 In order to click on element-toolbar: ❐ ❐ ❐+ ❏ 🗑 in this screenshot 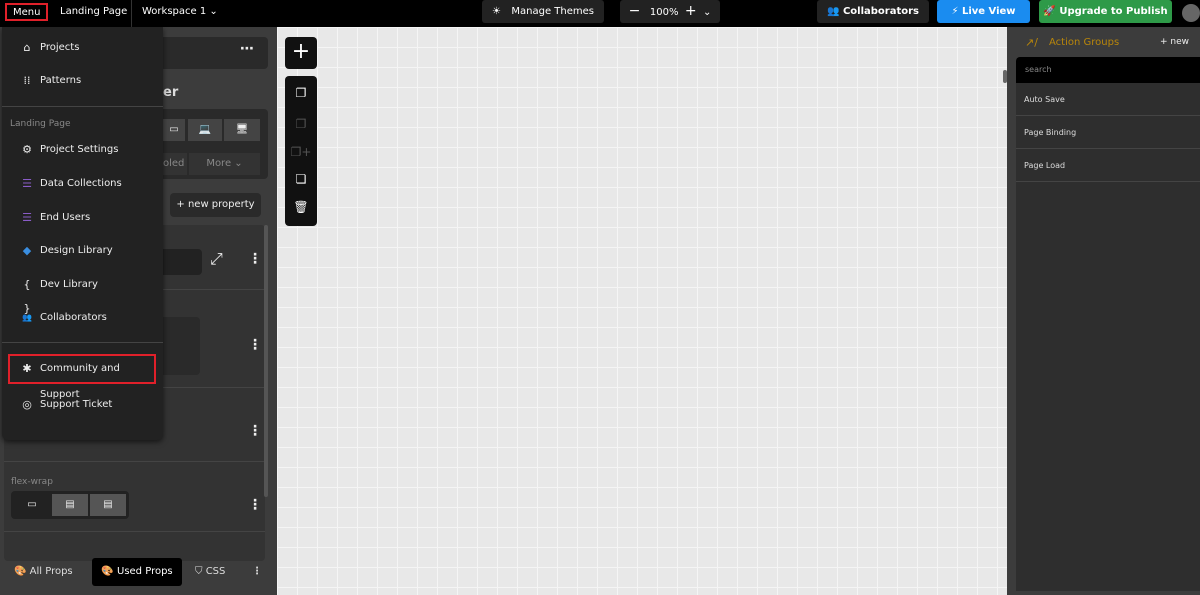, I will do `click(301, 151)`.